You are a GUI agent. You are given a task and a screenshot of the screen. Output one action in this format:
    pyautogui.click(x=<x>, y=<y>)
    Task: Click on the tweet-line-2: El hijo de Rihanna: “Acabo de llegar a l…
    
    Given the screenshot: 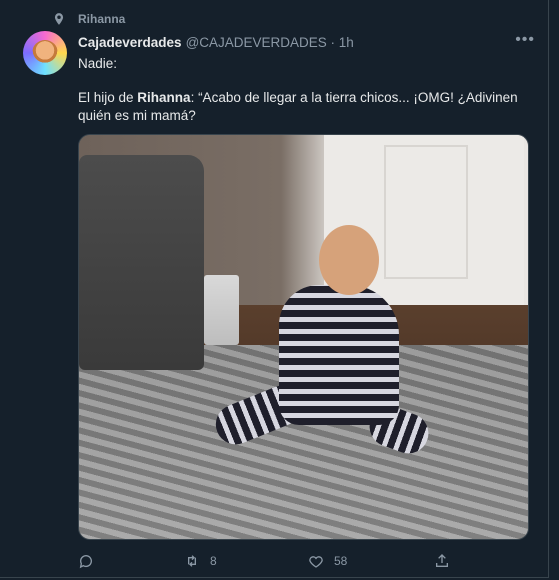 What is the action you would take?
    pyautogui.click(x=298, y=107)
    